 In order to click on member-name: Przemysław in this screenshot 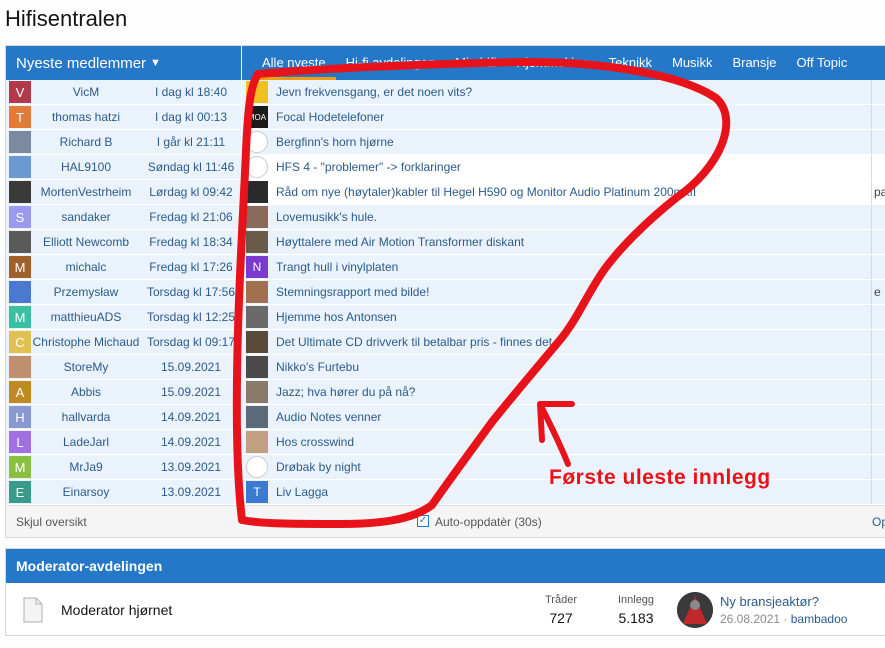, I will do `click(86, 292)`.